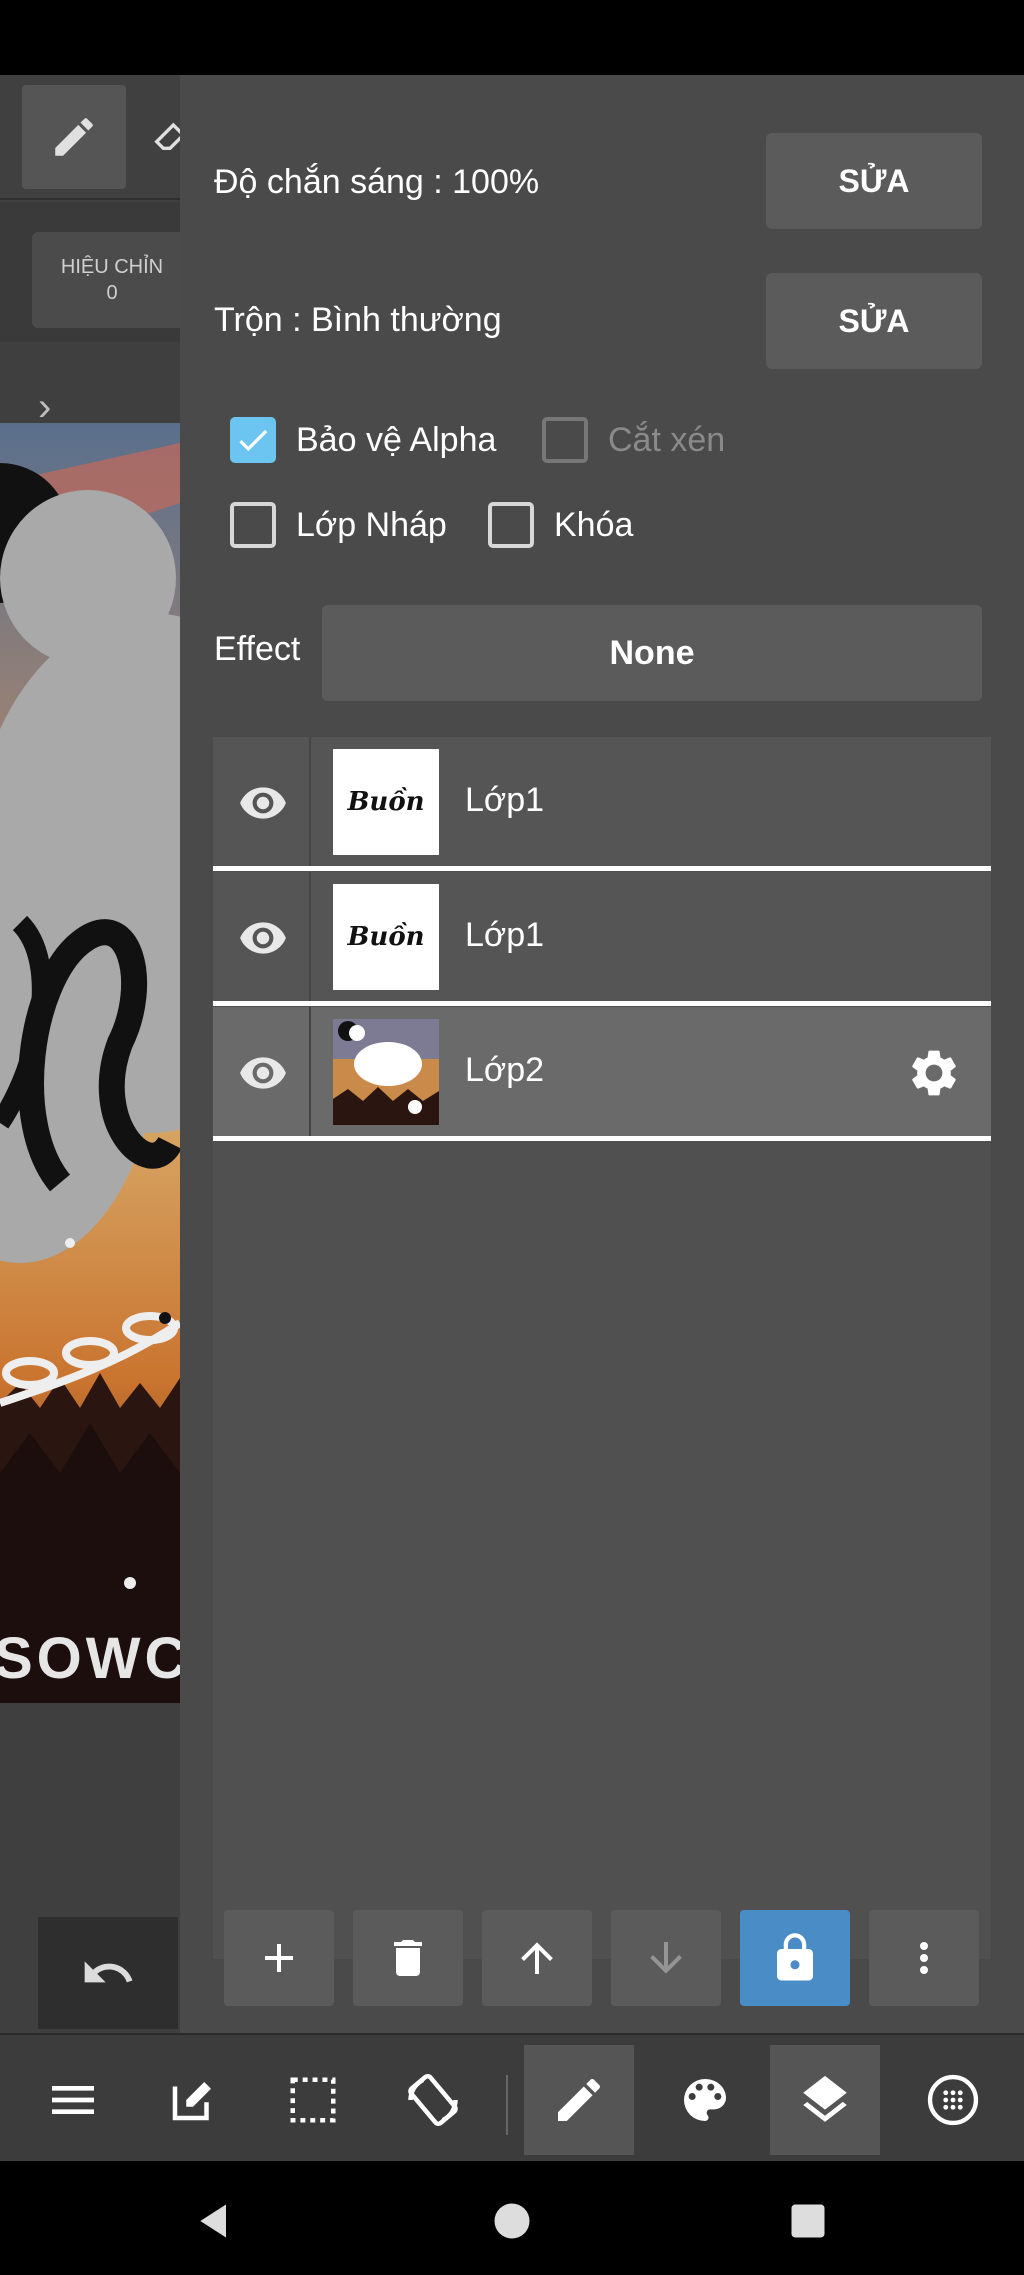  Describe the element at coordinates (602, 1074) in the screenshot. I see `layer-row-selected: Lớp2` at that location.